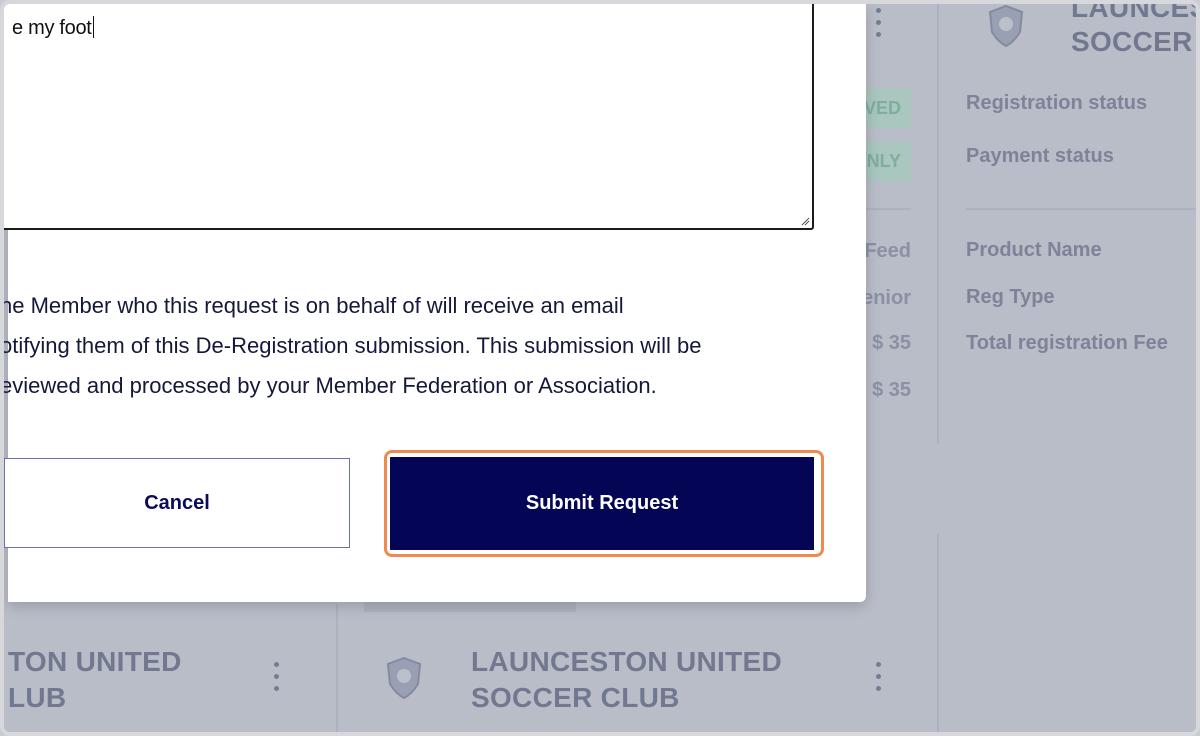 The height and width of the screenshot is (736, 1200). What do you see at coordinates (1040, 156) in the screenshot?
I see `payment-status-label: Payment status` at bounding box center [1040, 156].